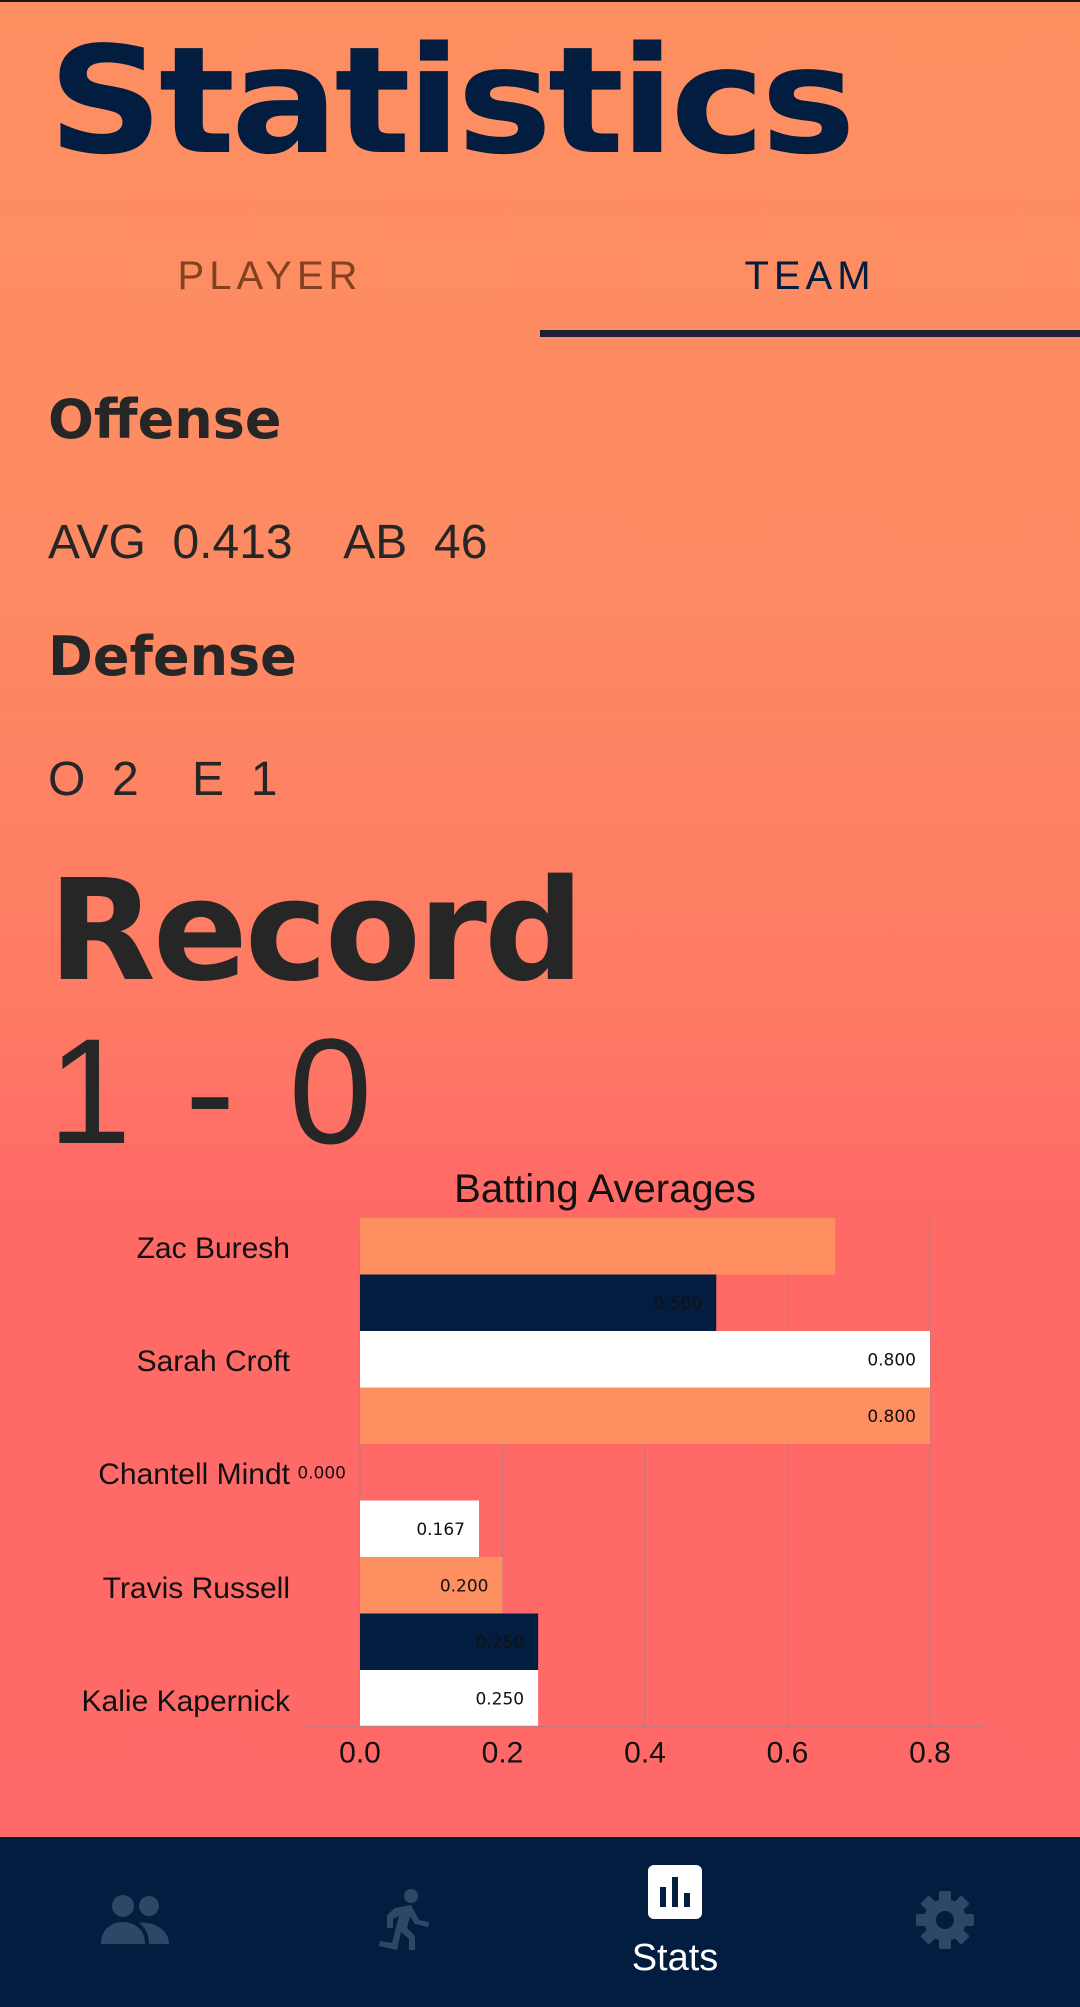  I want to click on player-label: Chantell Mindt, so click(194, 1474).